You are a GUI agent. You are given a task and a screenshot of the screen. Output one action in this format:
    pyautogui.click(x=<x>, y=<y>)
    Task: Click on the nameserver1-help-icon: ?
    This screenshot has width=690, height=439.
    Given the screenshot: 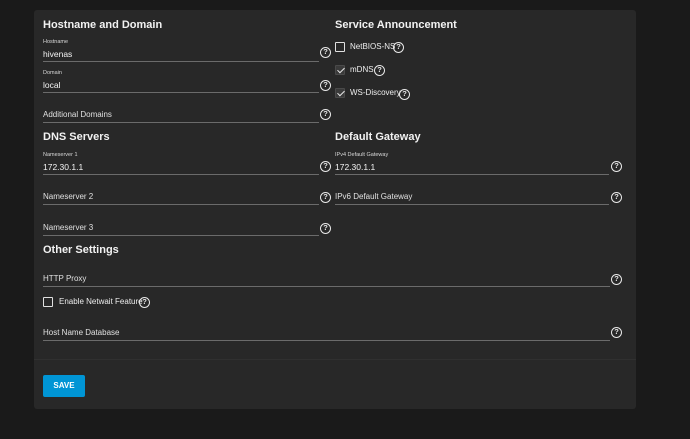 What is the action you would take?
    pyautogui.click(x=325, y=166)
    